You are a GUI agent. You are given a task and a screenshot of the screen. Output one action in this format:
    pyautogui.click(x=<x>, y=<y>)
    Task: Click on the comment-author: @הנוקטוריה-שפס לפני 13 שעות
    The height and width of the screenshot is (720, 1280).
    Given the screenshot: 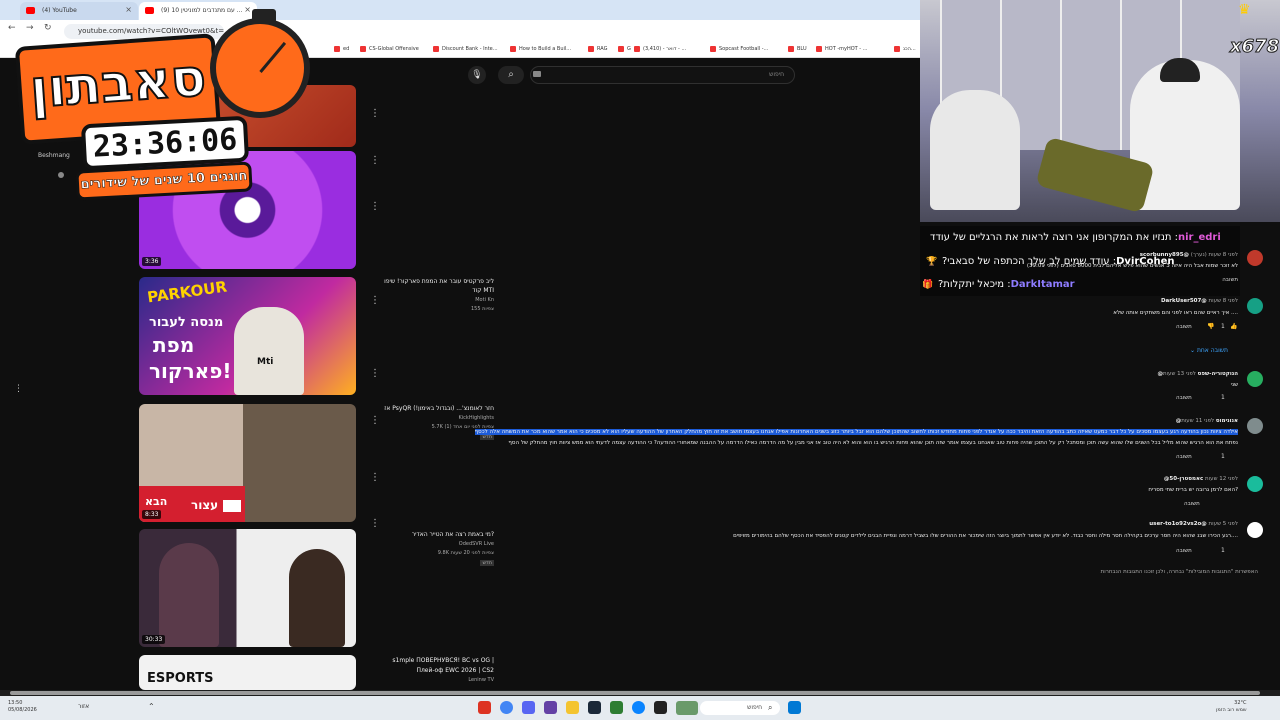 What is the action you would take?
    pyautogui.click(x=1197, y=374)
    